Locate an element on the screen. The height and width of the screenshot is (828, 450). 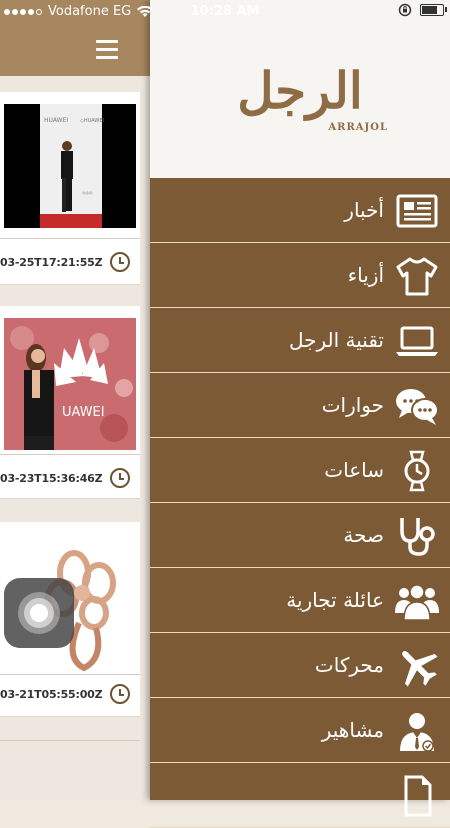
status-right is located at coordinates (422, 10).